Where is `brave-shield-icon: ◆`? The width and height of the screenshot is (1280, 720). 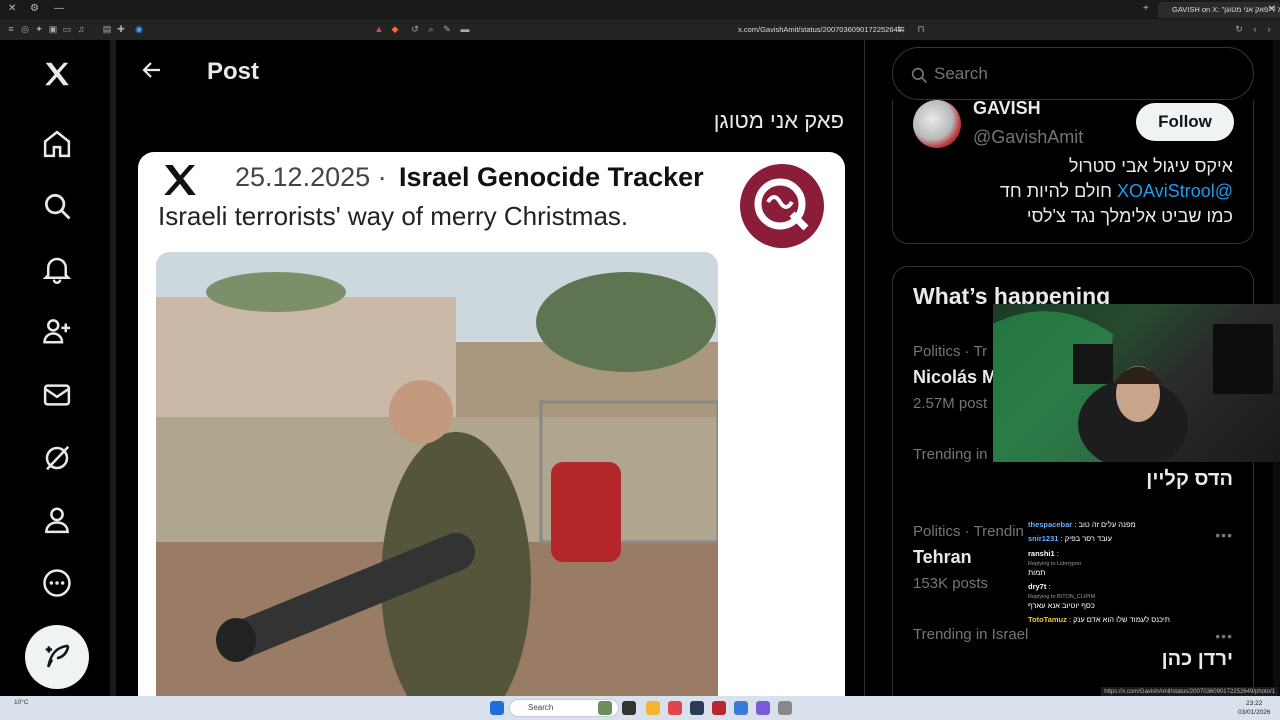
brave-shield-icon: ◆ is located at coordinates (395, 29).